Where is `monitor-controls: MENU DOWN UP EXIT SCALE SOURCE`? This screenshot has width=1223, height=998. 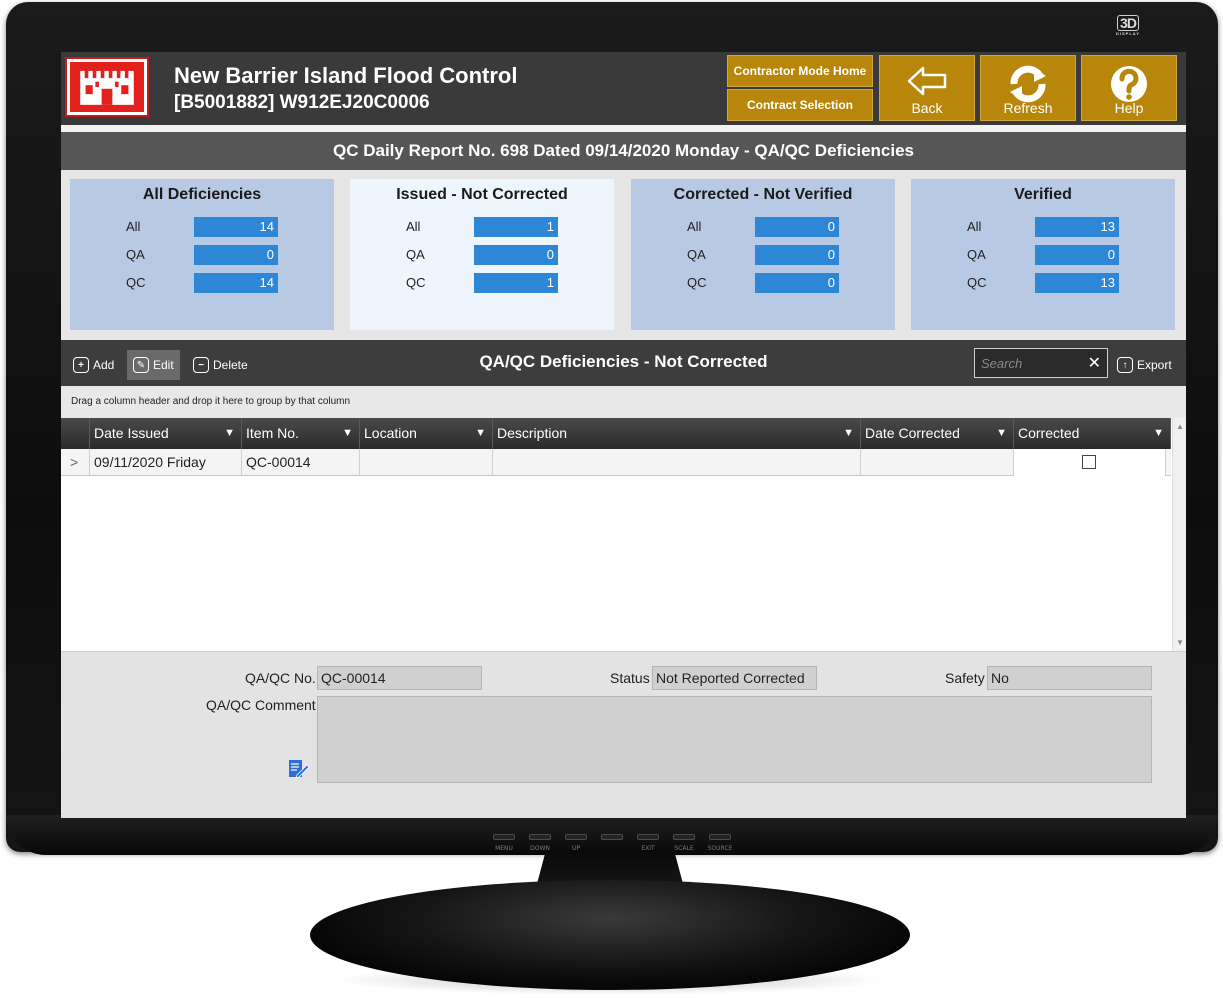 monitor-controls: MENU DOWN UP EXIT SCALE SOURCE is located at coordinates (612, 843).